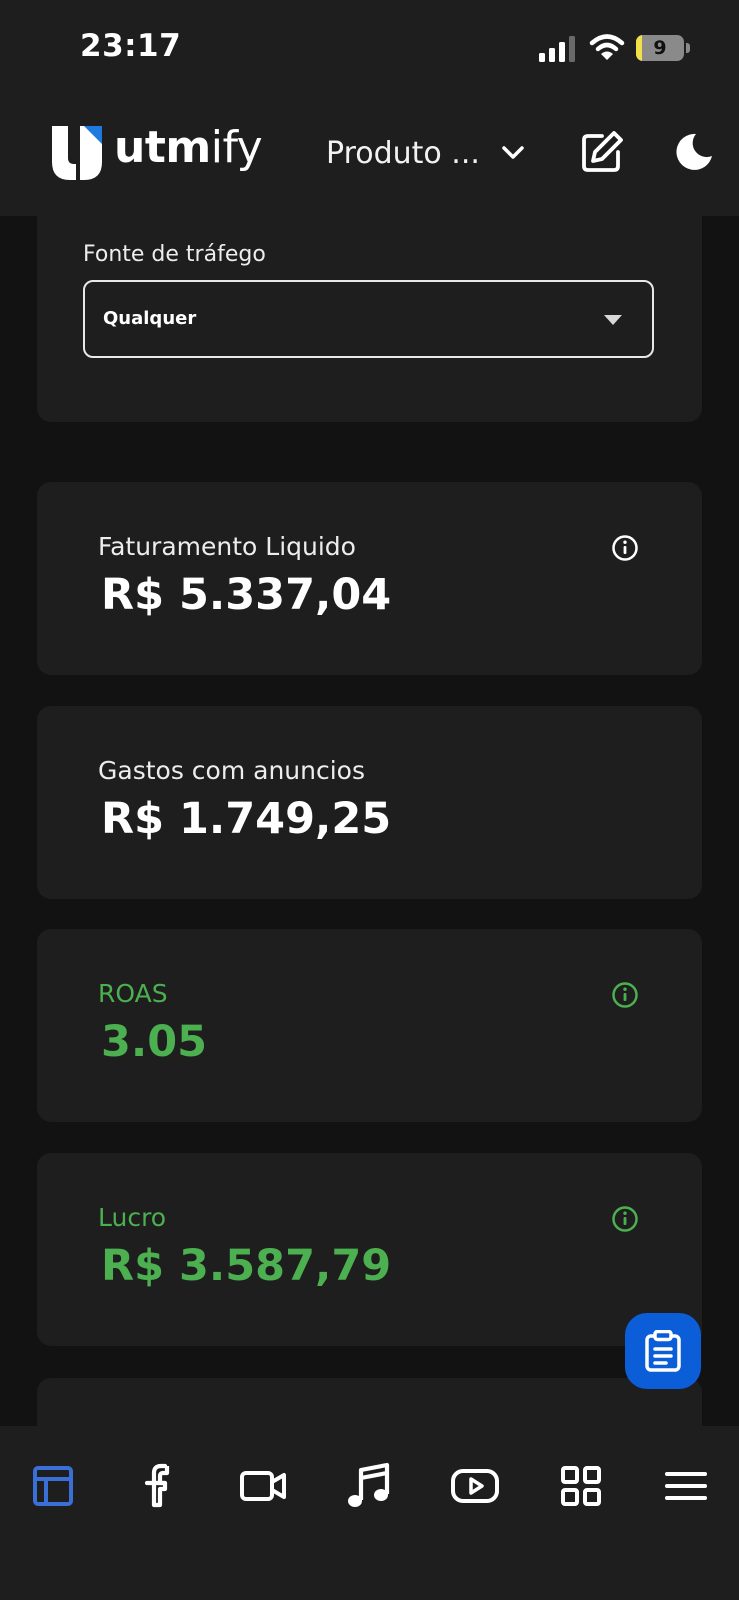 The height and width of the screenshot is (1600, 739). I want to click on video-camera-icon, so click(263, 1486).